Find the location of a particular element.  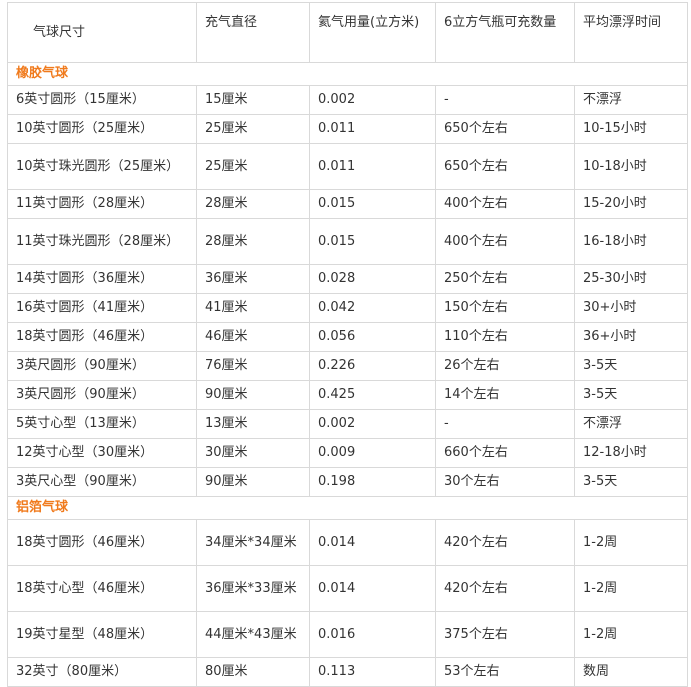

cell-helium: 0.226 is located at coordinates (372, 366).